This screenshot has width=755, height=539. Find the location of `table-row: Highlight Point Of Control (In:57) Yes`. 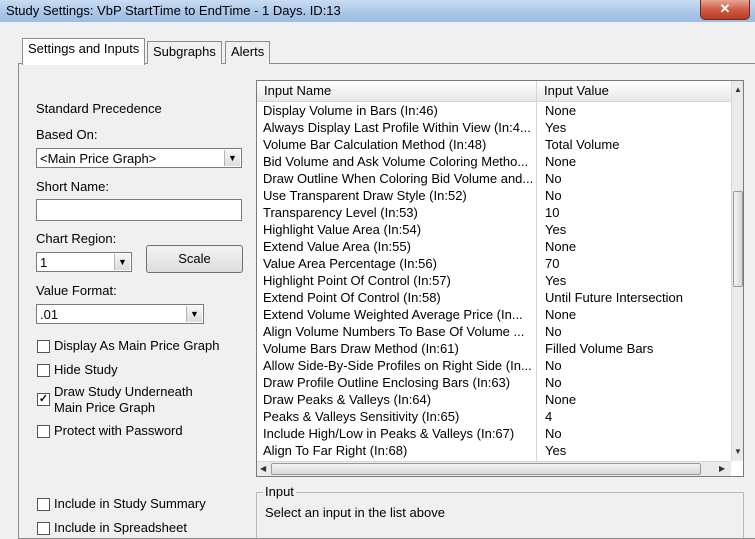

table-row: Highlight Point Of Control (In:57) Yes is located at coordinates (494, 280).